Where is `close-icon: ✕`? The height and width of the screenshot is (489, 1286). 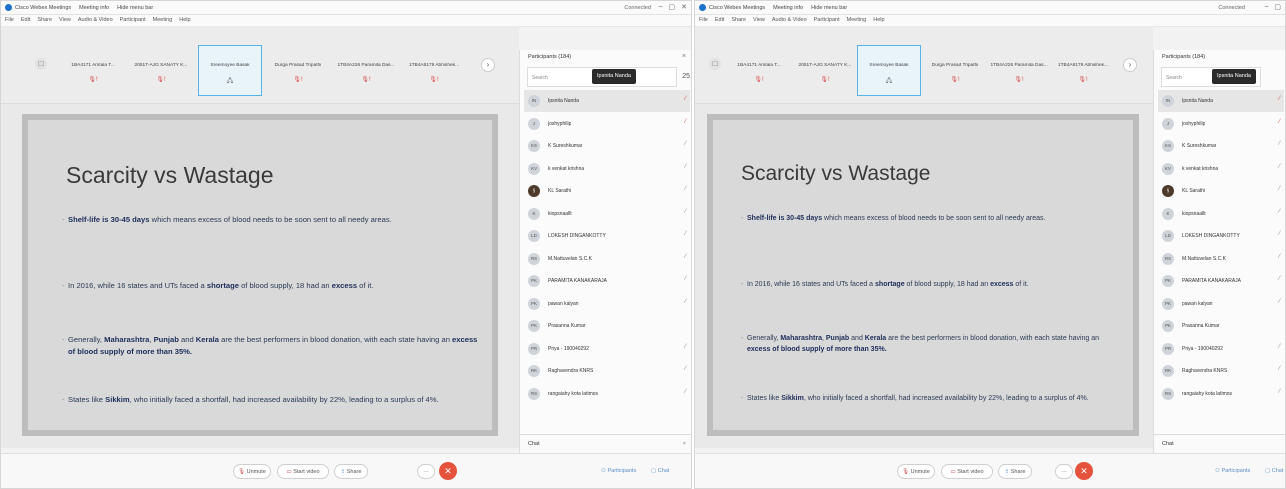 close-icon: ✕ is located at coordinates (684, 7).